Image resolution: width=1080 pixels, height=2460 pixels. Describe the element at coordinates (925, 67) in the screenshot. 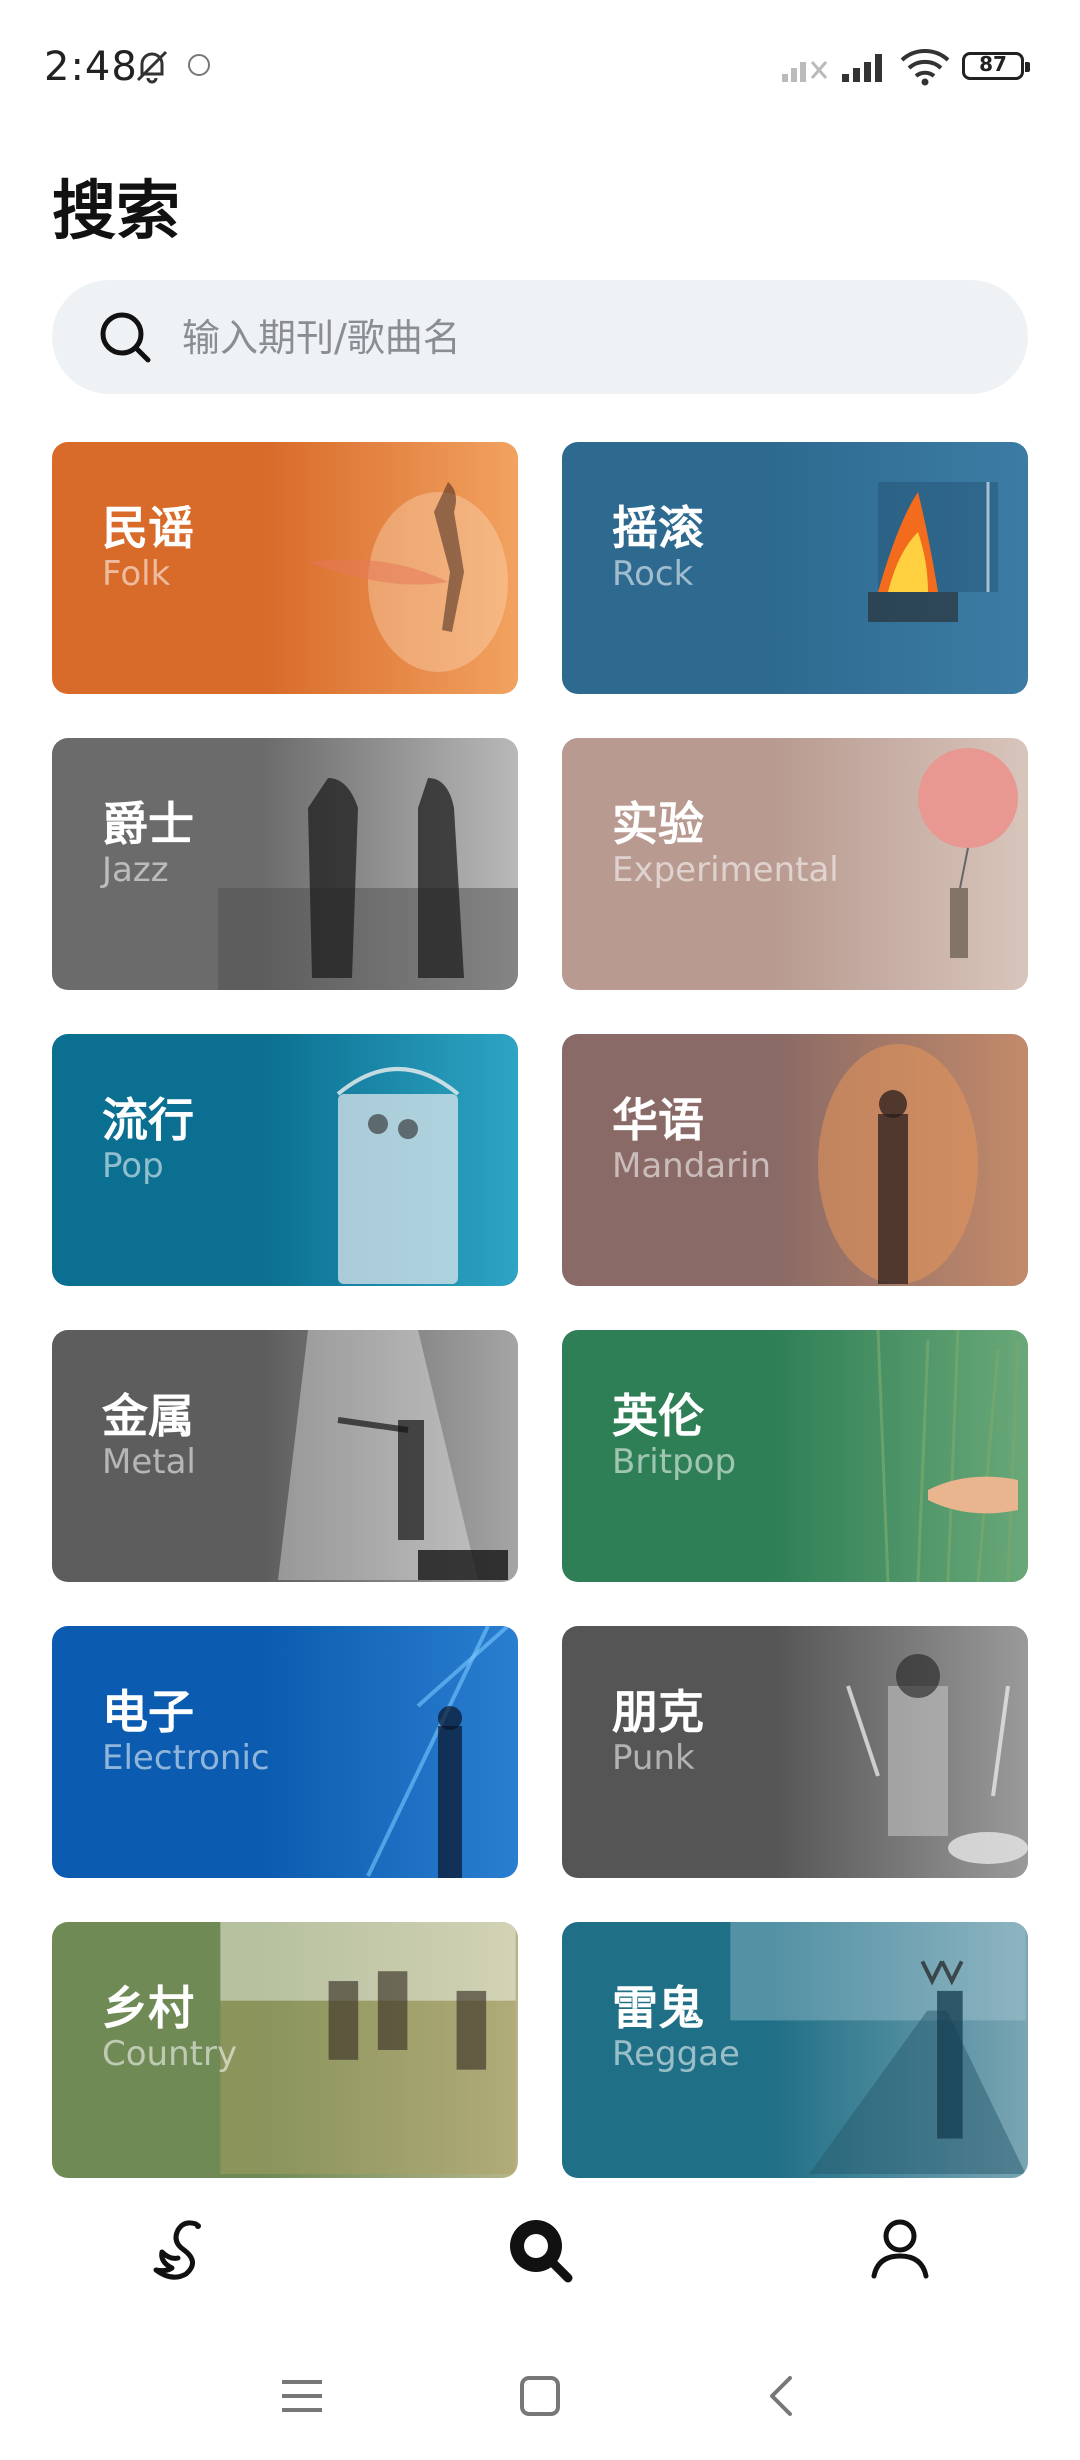

I see `wifi-icon` at that location.